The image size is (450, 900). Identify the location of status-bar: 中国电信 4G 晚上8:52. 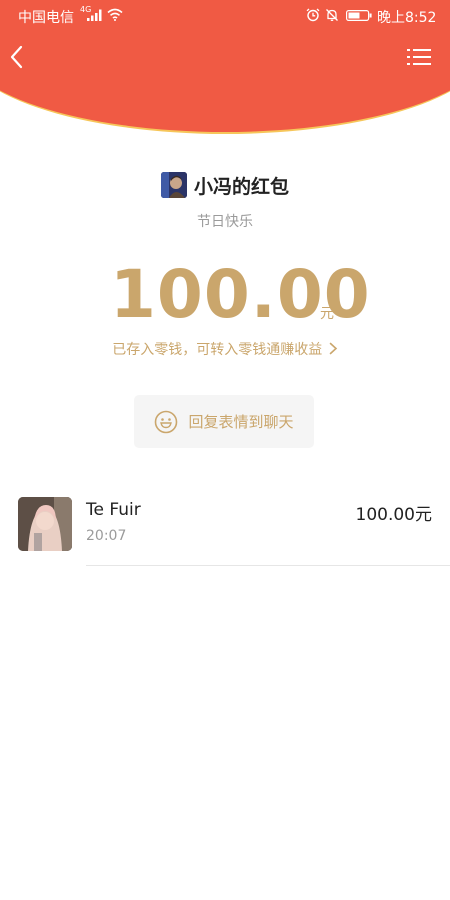
(225, 16).